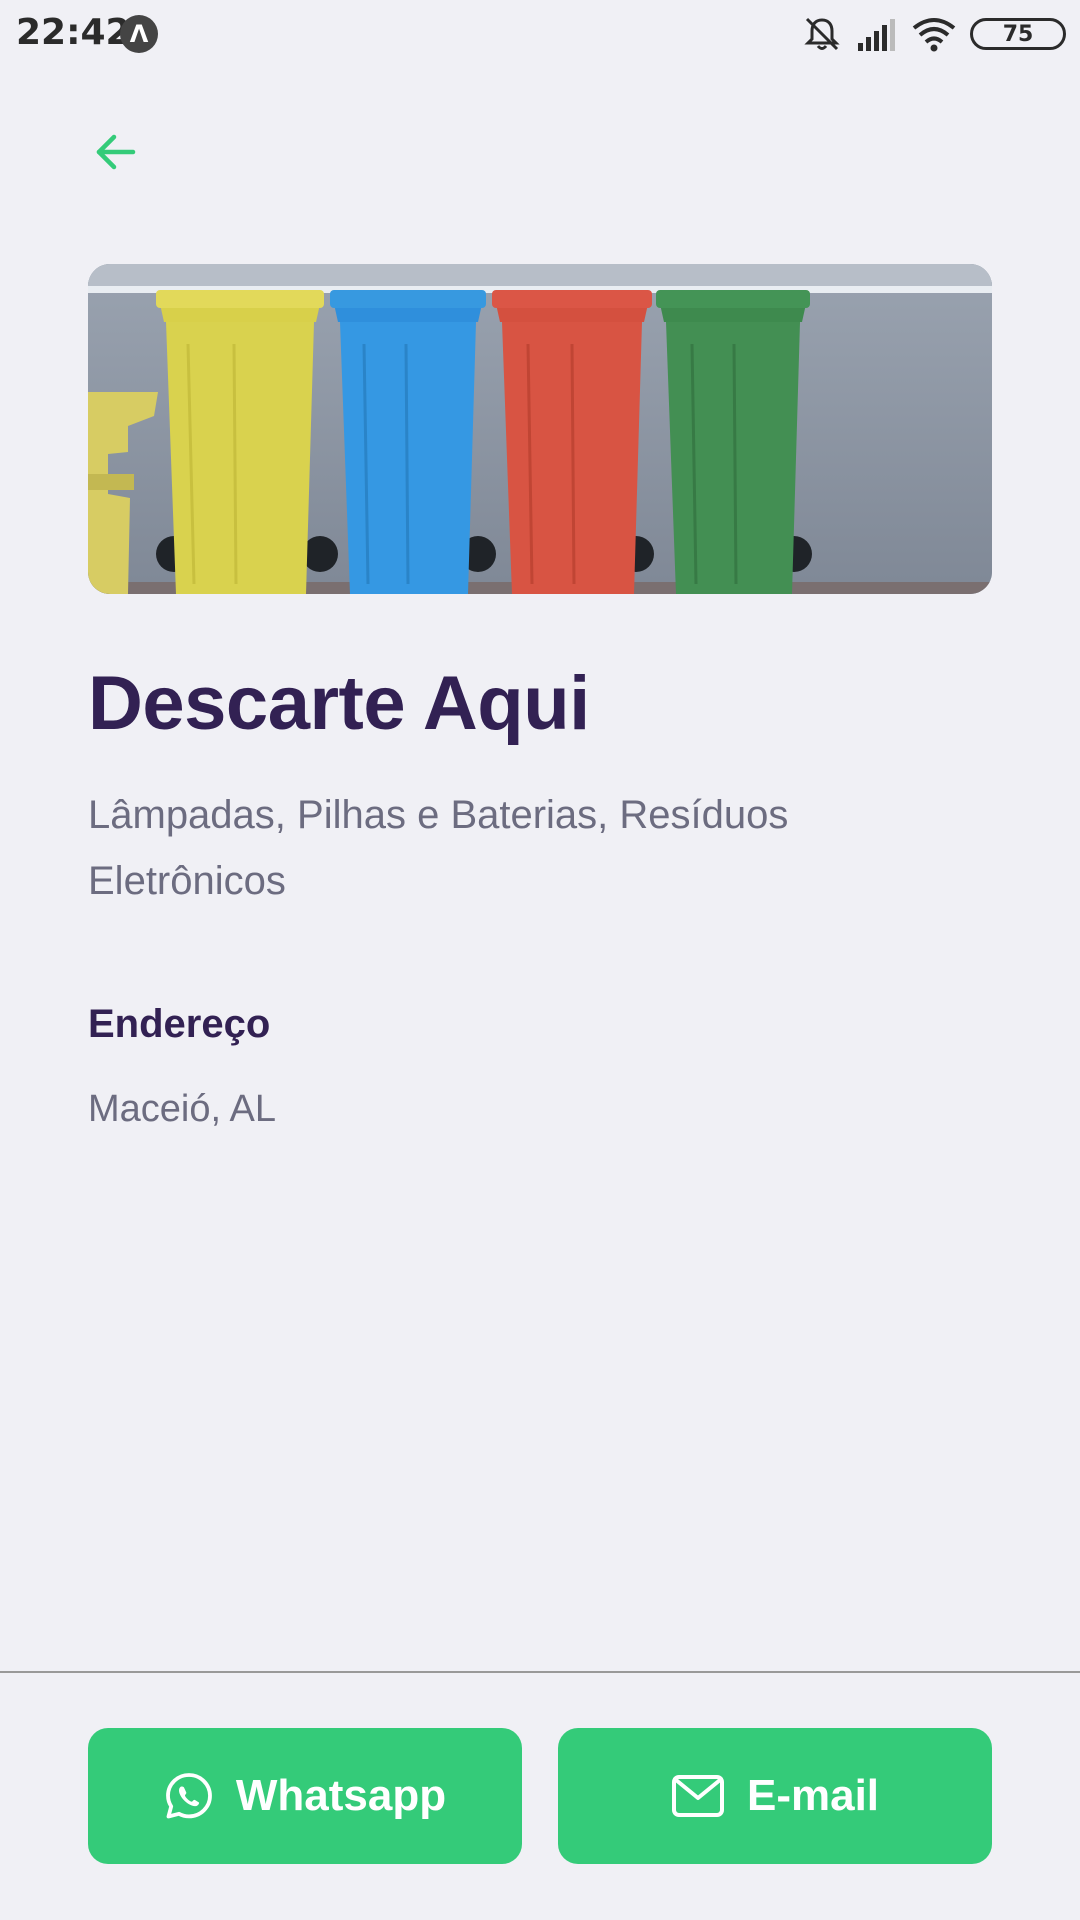 Image resolution: width=1080 pixels, height=1920 pixels. I want to click on address-heading: Endereço, so click(179, 1024).